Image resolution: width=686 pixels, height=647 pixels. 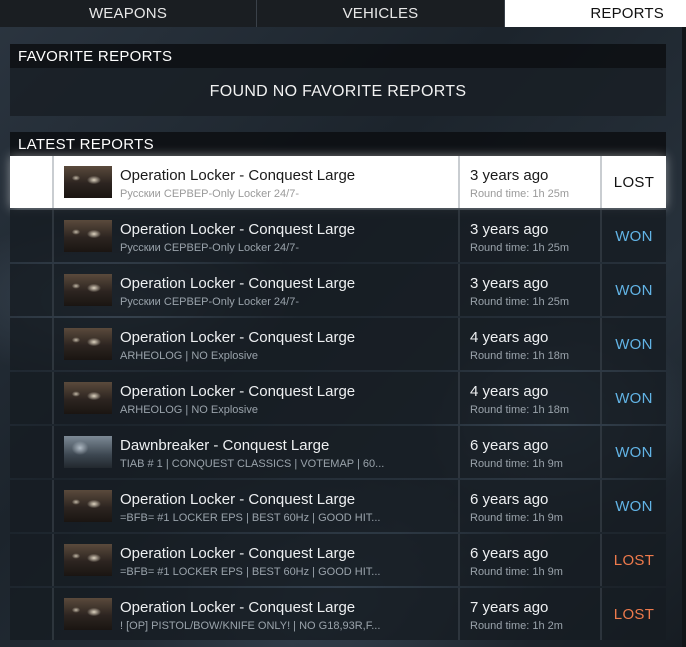 What do you see at coordinates (338, 92) in the screenshot?
I see `favorite-reports-empty-message: FOUND NO FAVORITE REPORTS` at bounding box center [338, 92].